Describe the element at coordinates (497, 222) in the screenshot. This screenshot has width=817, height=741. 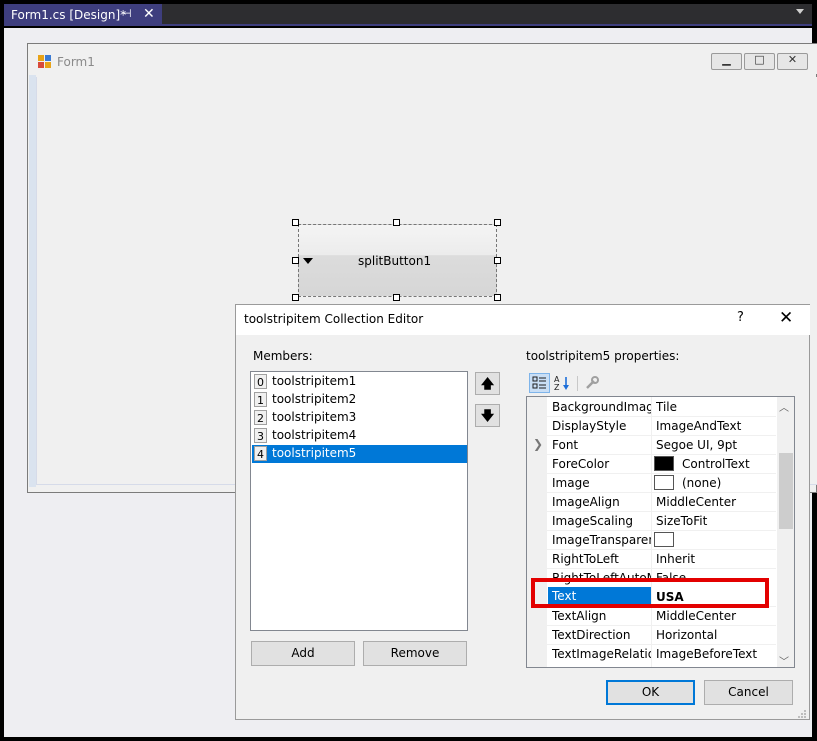
I see `resize-handle-top-right` at that location.